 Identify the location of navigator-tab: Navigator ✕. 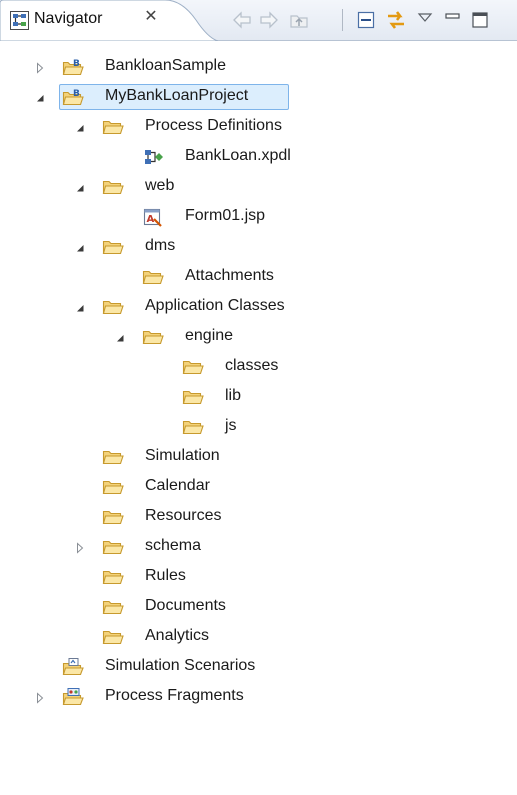
(109, 20).